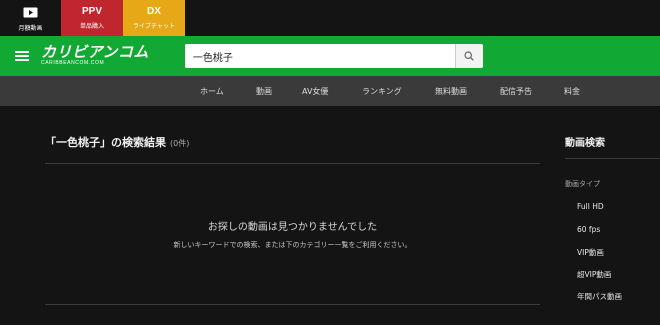  I want to click on nav-free-videos: 無料動画, so click(451, 91).